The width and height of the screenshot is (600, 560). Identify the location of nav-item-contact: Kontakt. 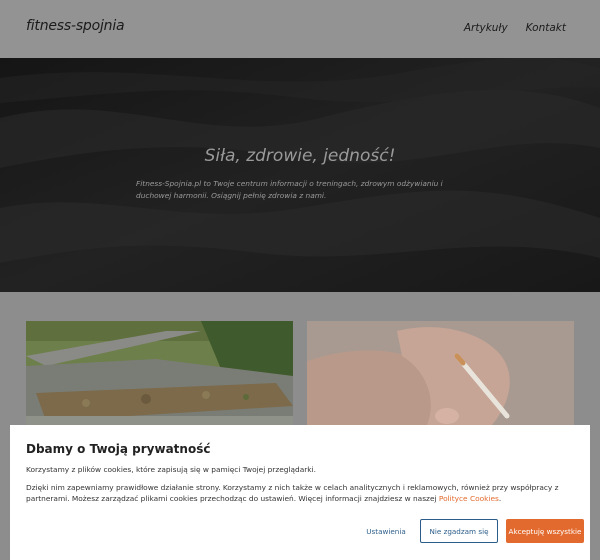
(546, 28).